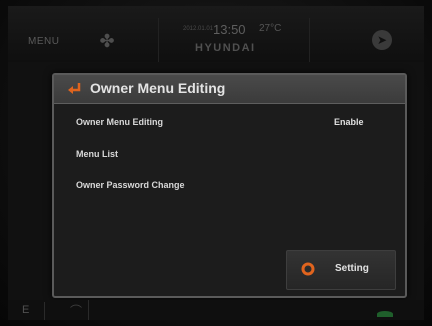 Image resolution: width=432 pixels, height=326 pixels. I want to click on navigation-icon: ➤, so click(382, 40).